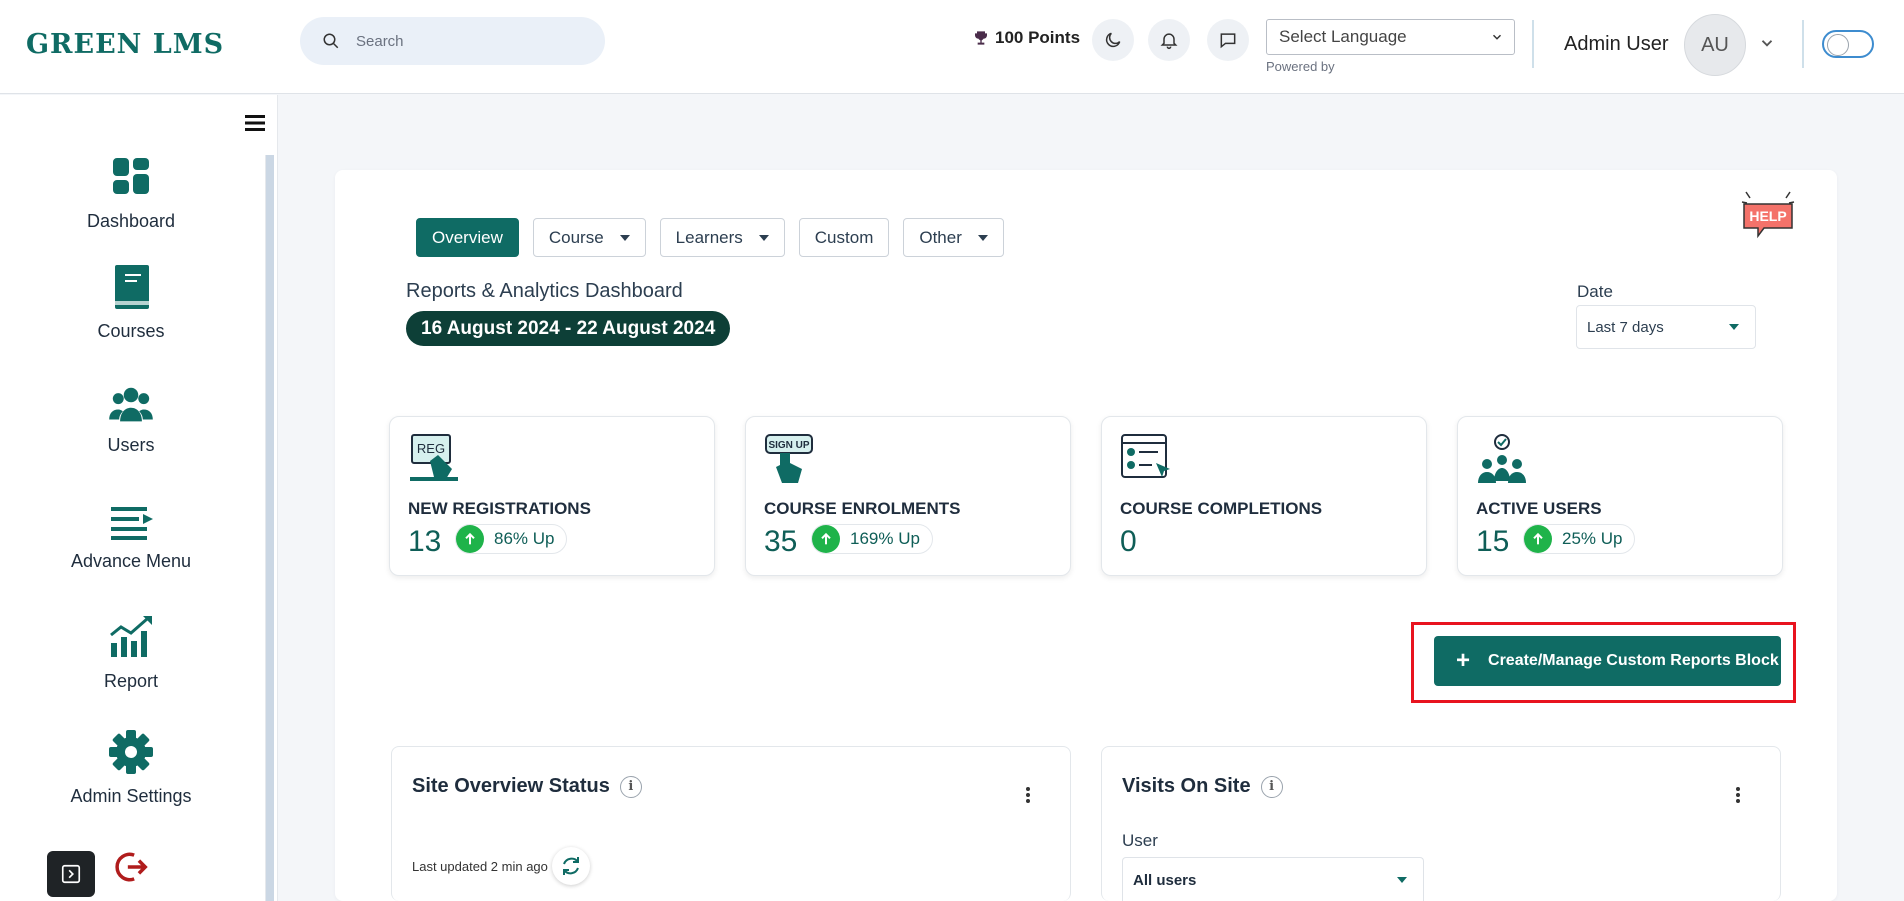 This screenshot has height=901, width=1904. What do you see at coordinates (1715, 45) in the screenshot?
I see `avatar: AU` at bounding box center [1715, 45].